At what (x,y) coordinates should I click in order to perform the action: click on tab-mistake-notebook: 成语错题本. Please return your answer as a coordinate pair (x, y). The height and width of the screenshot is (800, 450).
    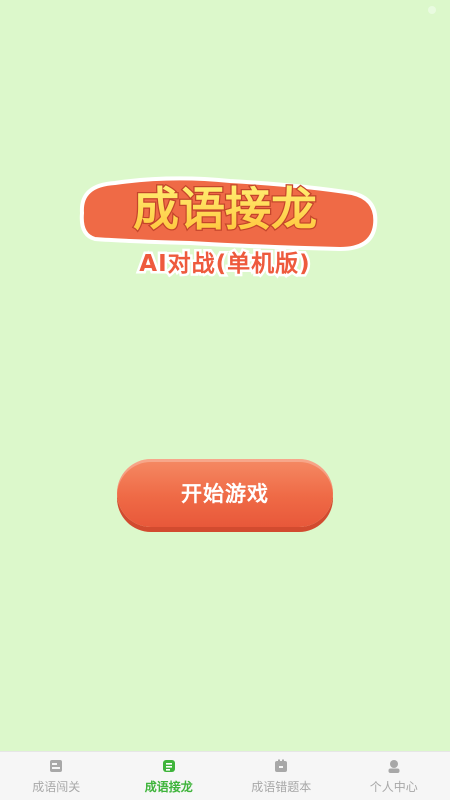
    Looking at the image, I should click on (281, 776).